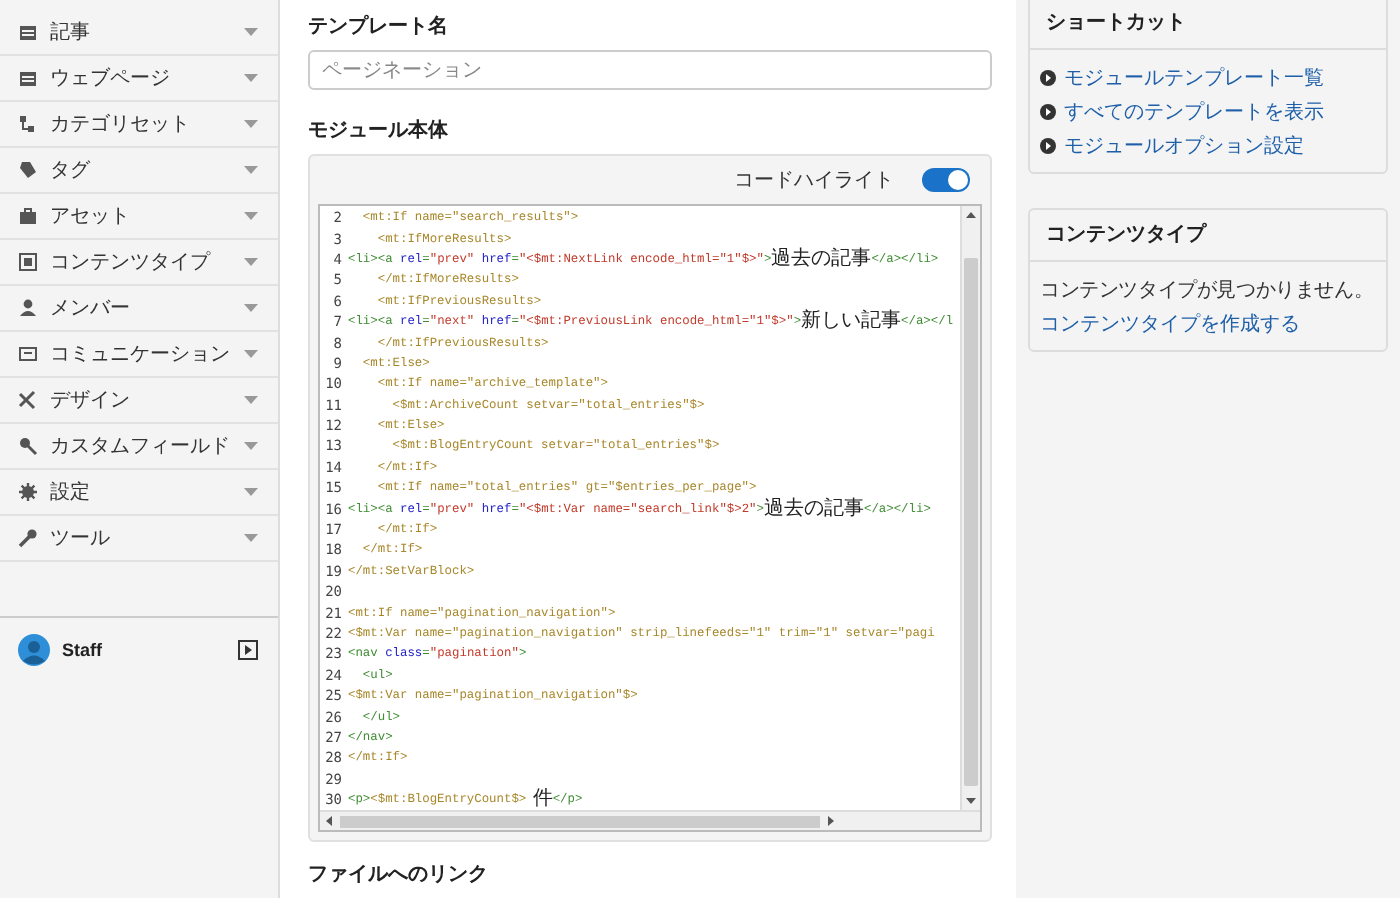 The height and width of the screenshot is (898, 1400). I want to click on scroll-down-icon, so click(971, 801).